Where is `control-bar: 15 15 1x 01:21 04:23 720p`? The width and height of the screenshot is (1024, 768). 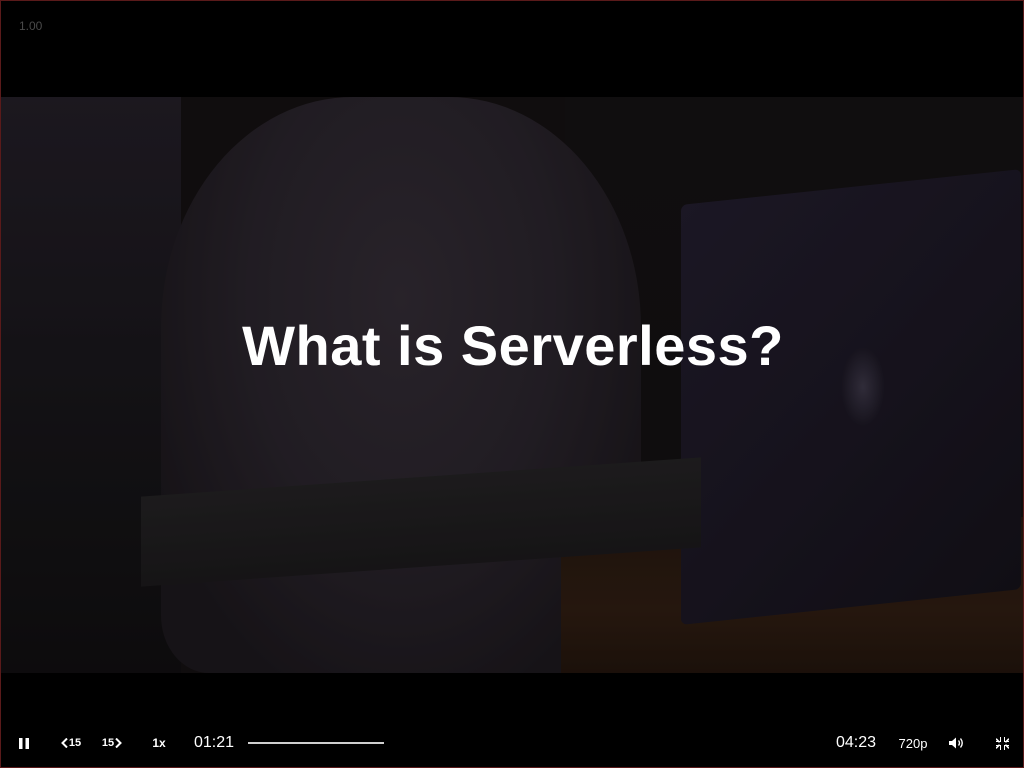 control-bar: 15 15 1x 01:21 04:23 720p is located at coordinates (512, 743).